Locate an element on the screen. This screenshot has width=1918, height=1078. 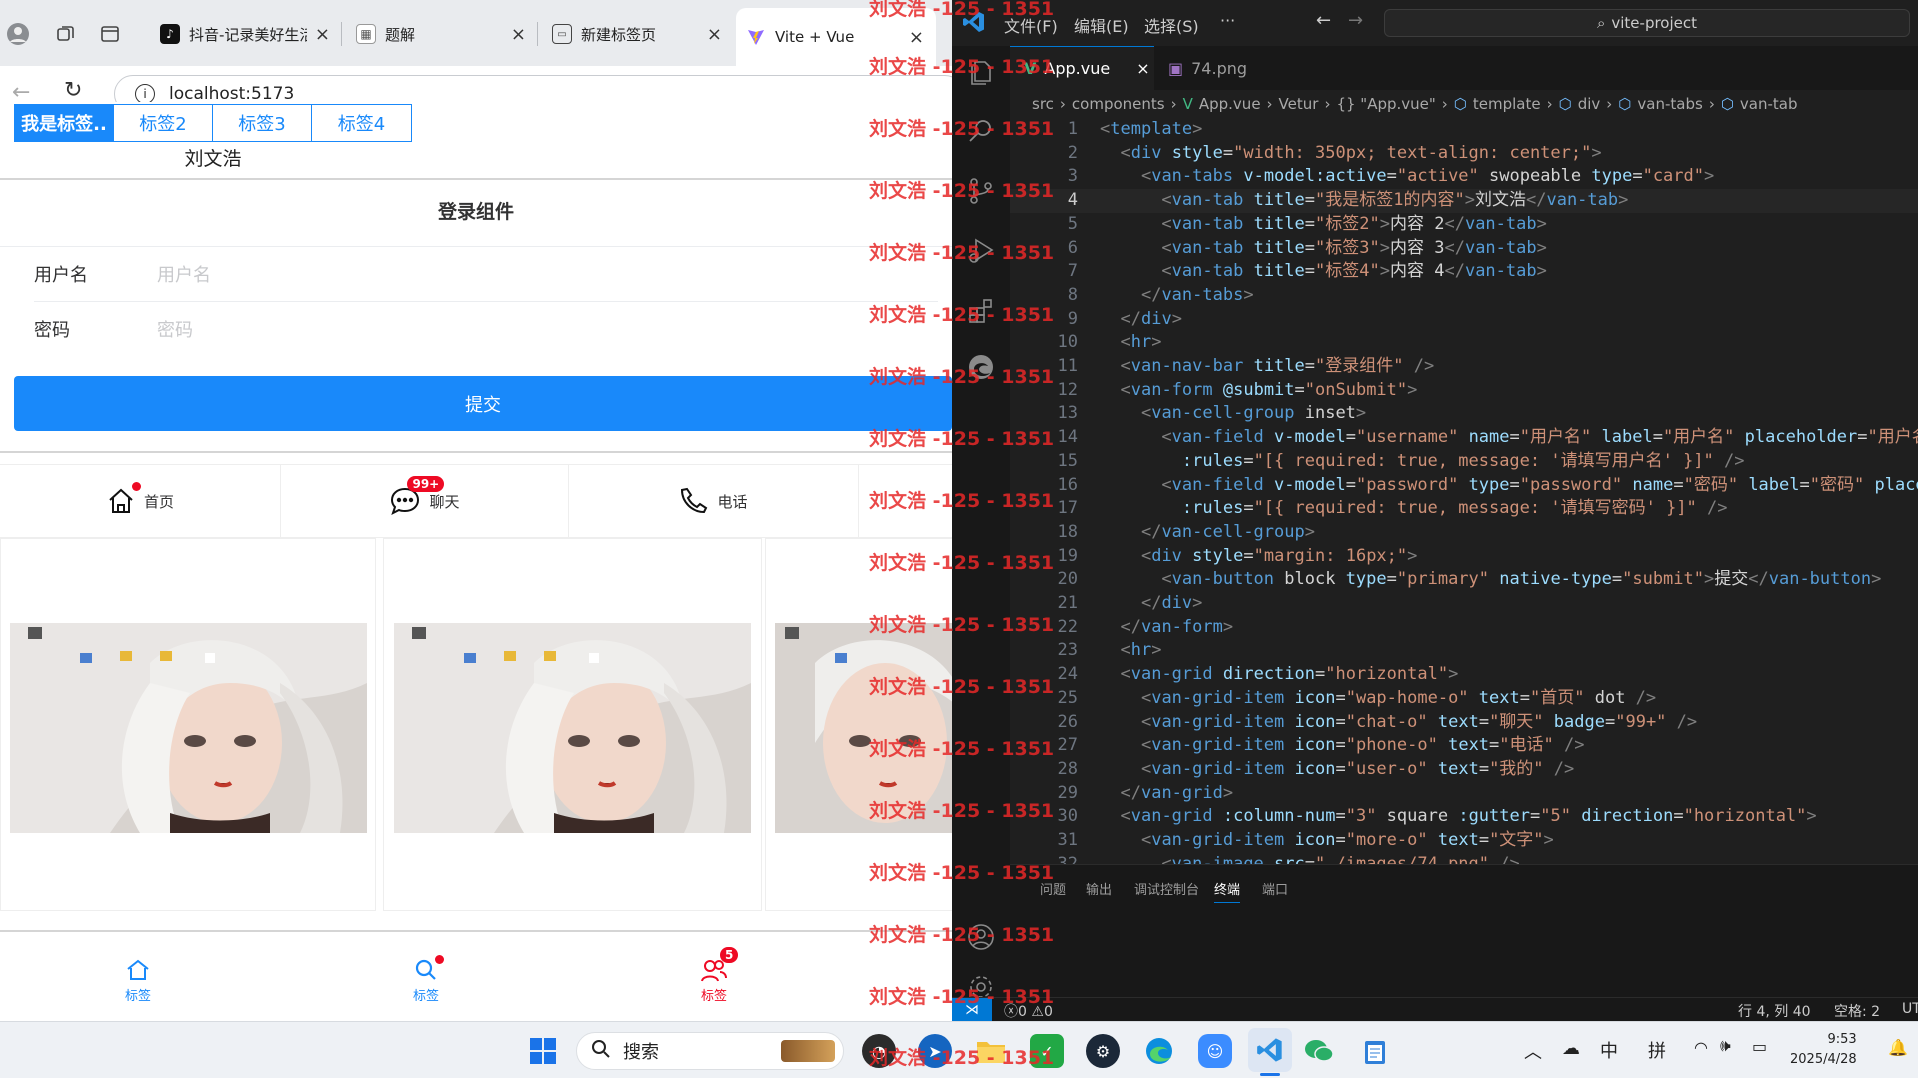
chevron-up-icon: ︿ is located at coordinates (1533, 1051).